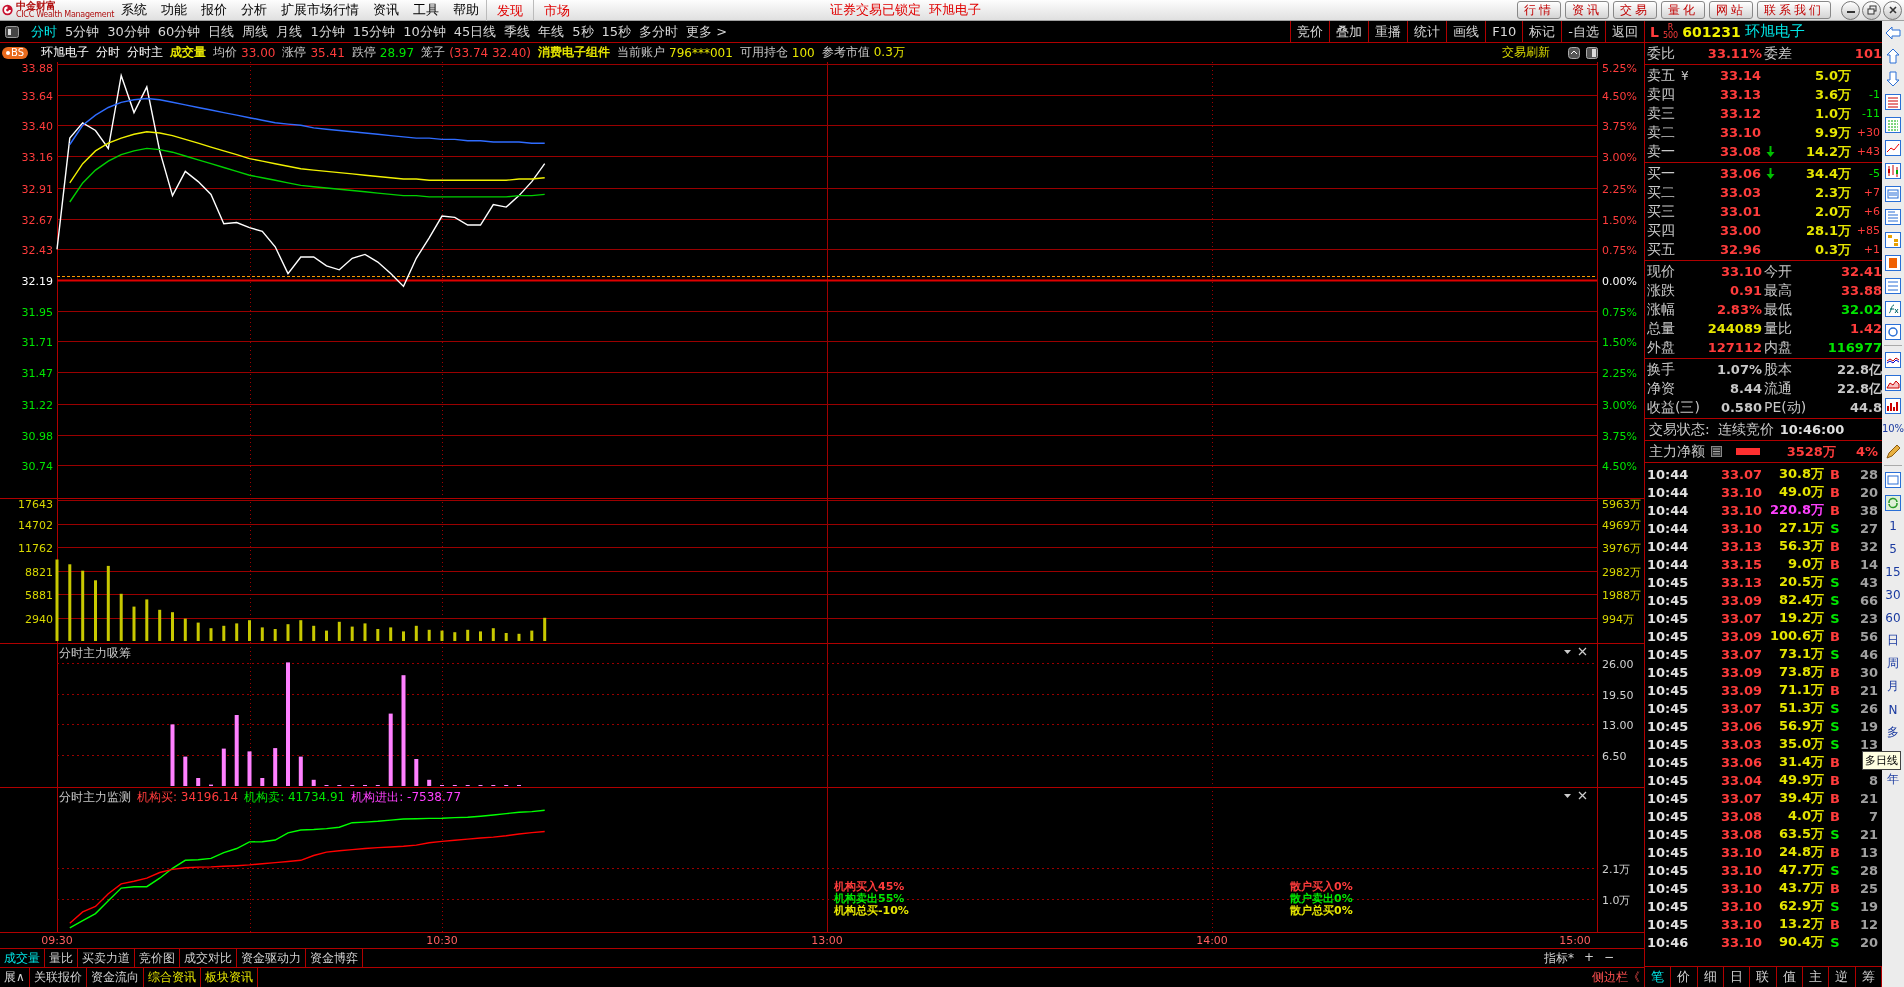  I want to click on stock-code: 601231, so click(1711, 31).